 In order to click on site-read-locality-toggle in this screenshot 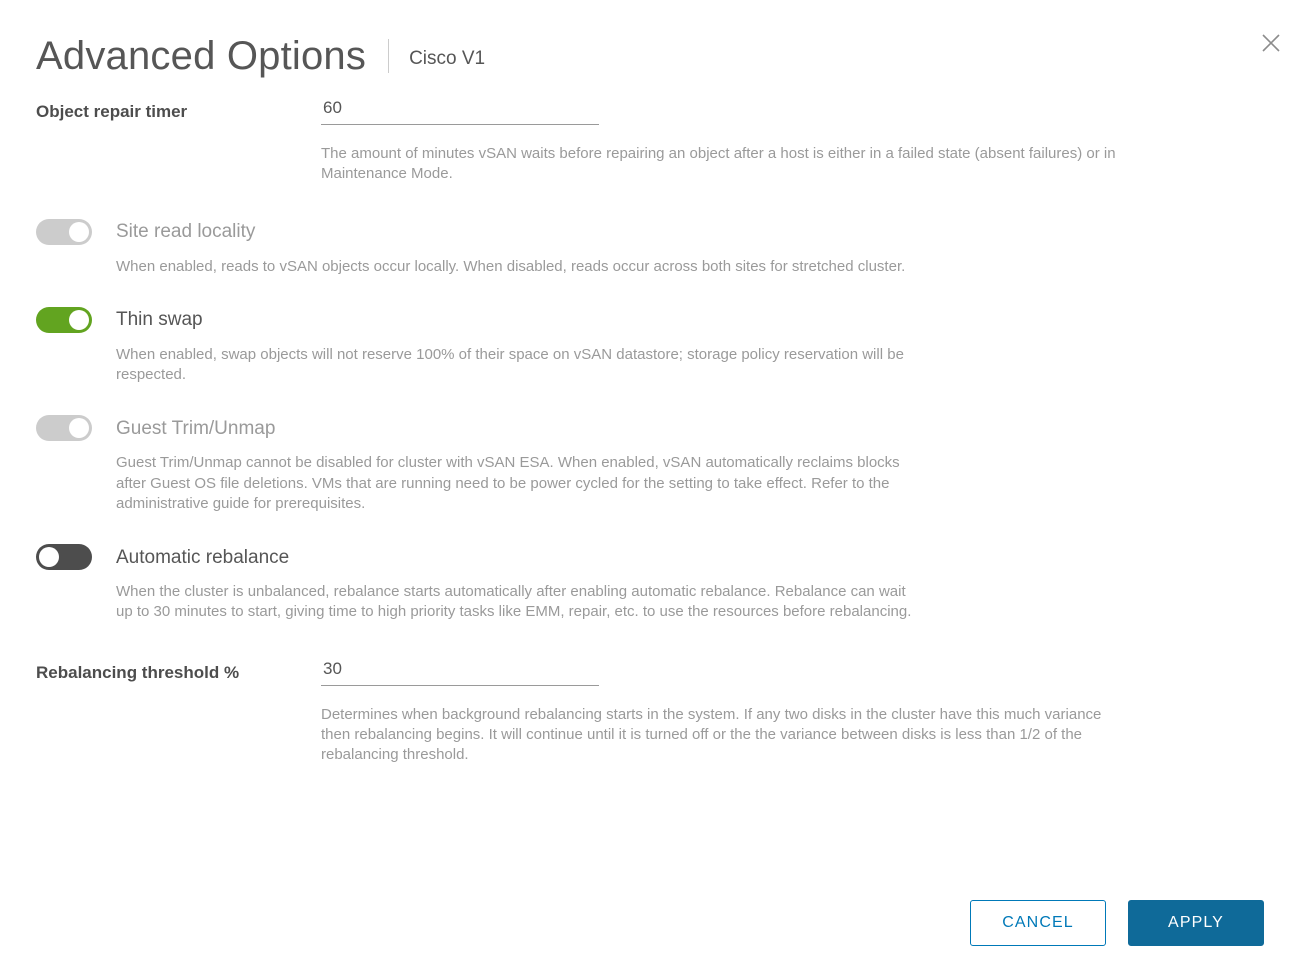, I will do `click(64, 231)`.